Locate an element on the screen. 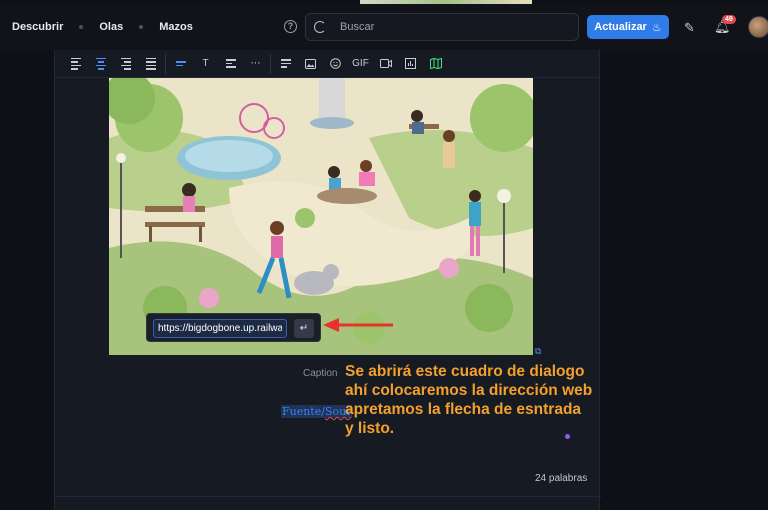  update-button: Actualizar ♨ is located at coordinates (628, 27).